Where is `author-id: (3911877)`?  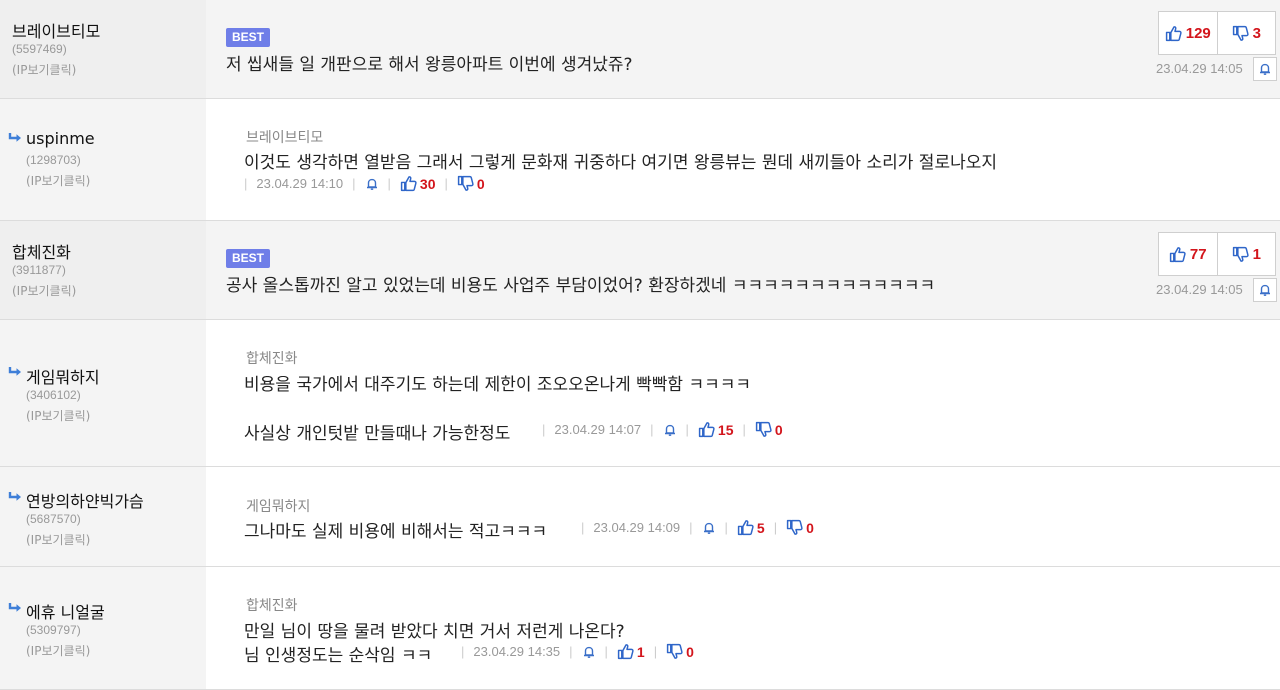
author-id: (3911877) is located at coordinates (39, 270).